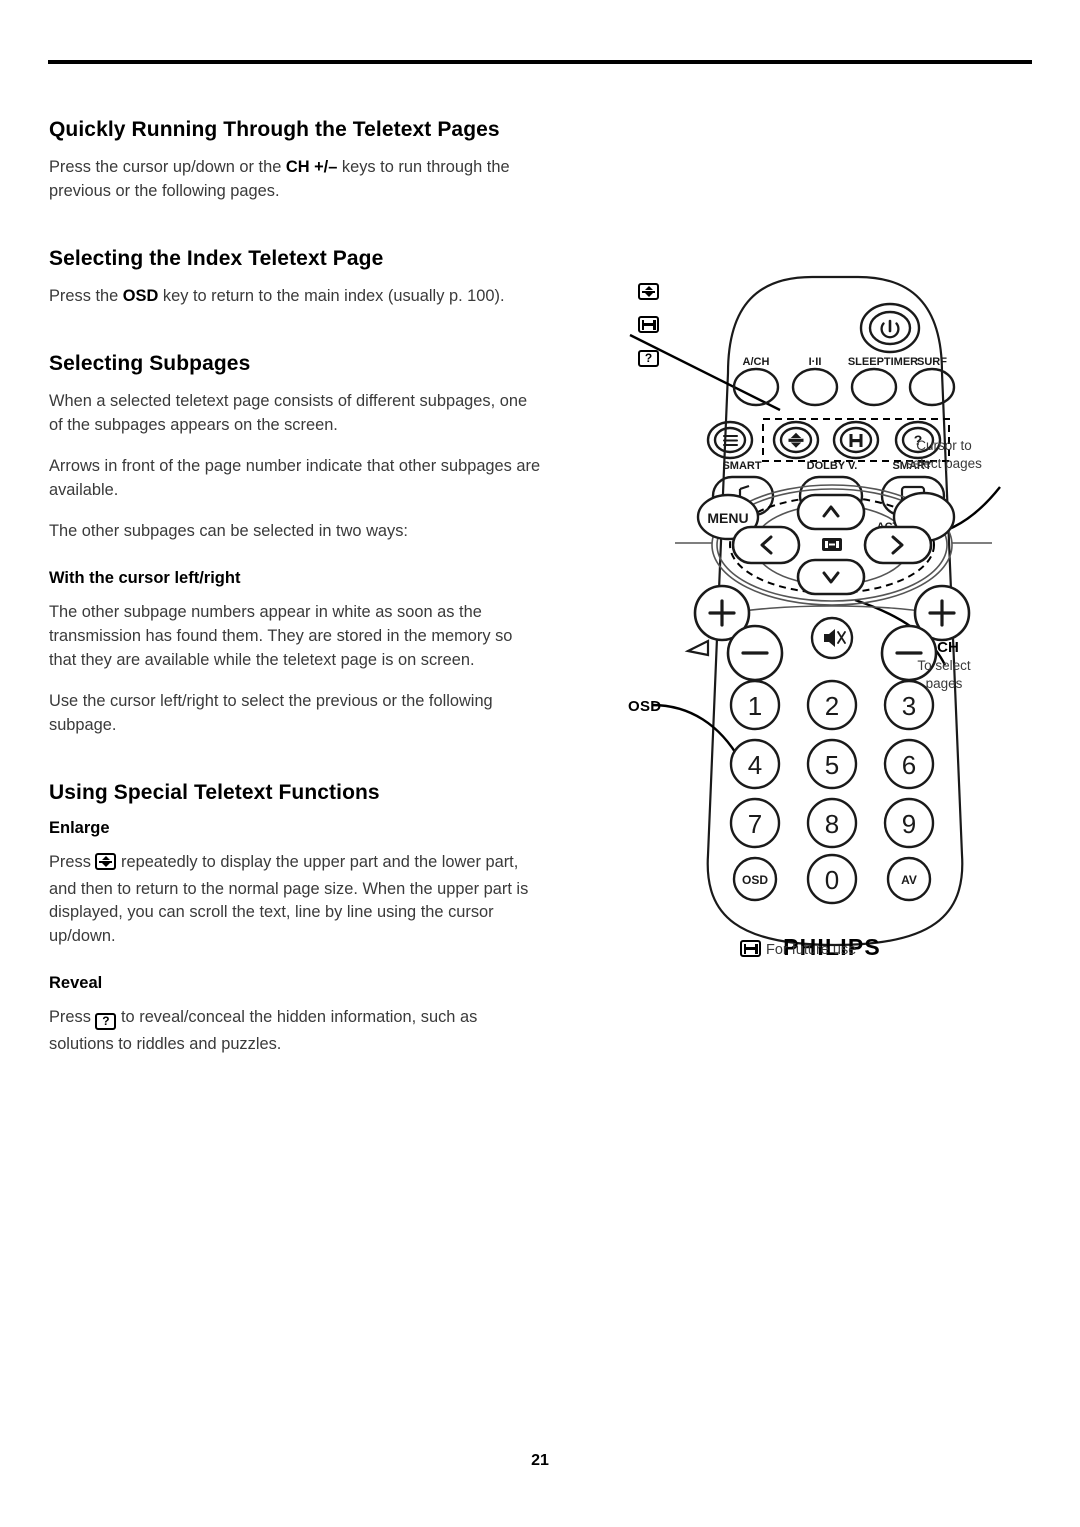  Describe the element at coordinates (832, 880) in the screenshot. I see `svg-text: 0` at that location.